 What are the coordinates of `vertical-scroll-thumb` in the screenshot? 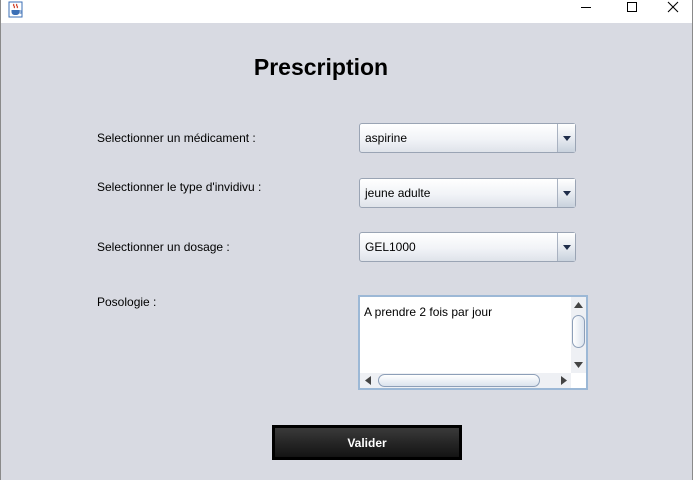 It's located at (578, 331).